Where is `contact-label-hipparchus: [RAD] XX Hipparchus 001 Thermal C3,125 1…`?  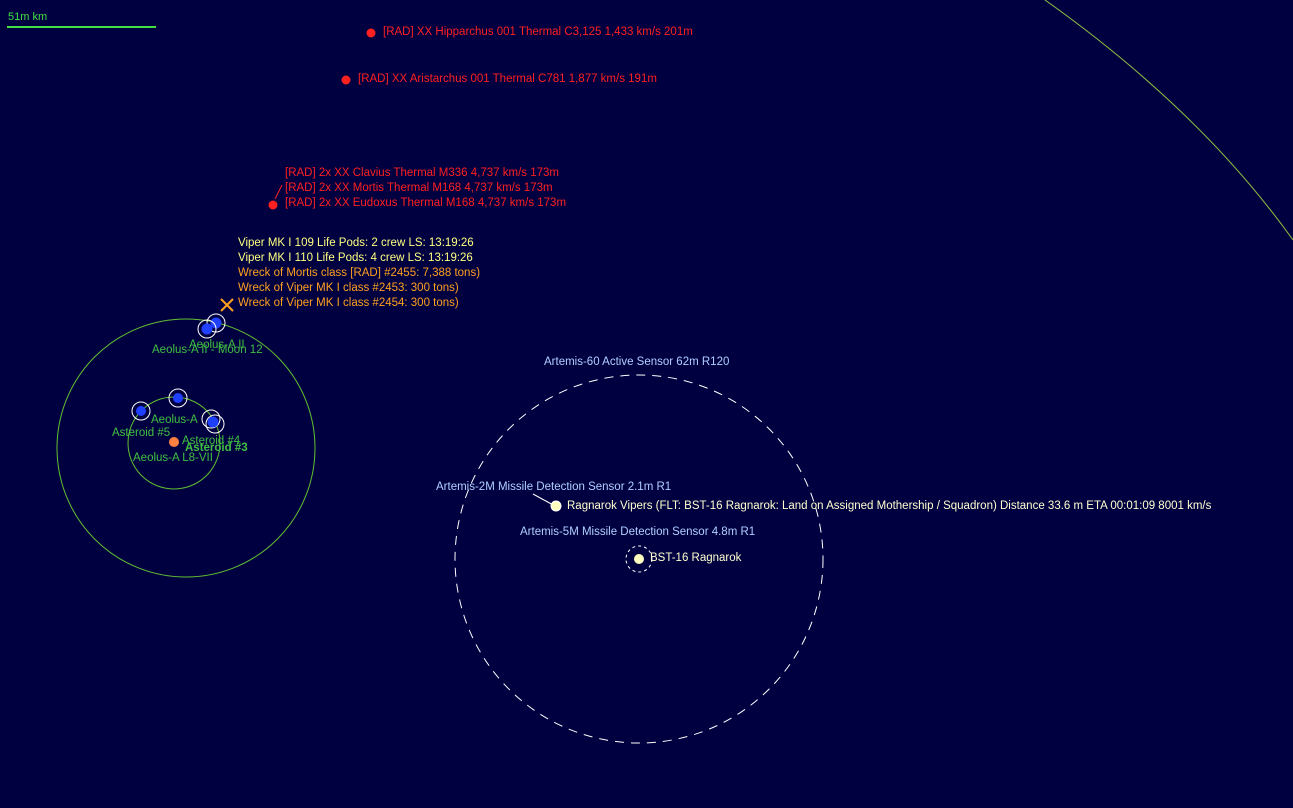 contact-label-hipparchus: [RAD] XX Hipparchus 001 Thermal C3,125 1… is located at coordinates (538, 32).